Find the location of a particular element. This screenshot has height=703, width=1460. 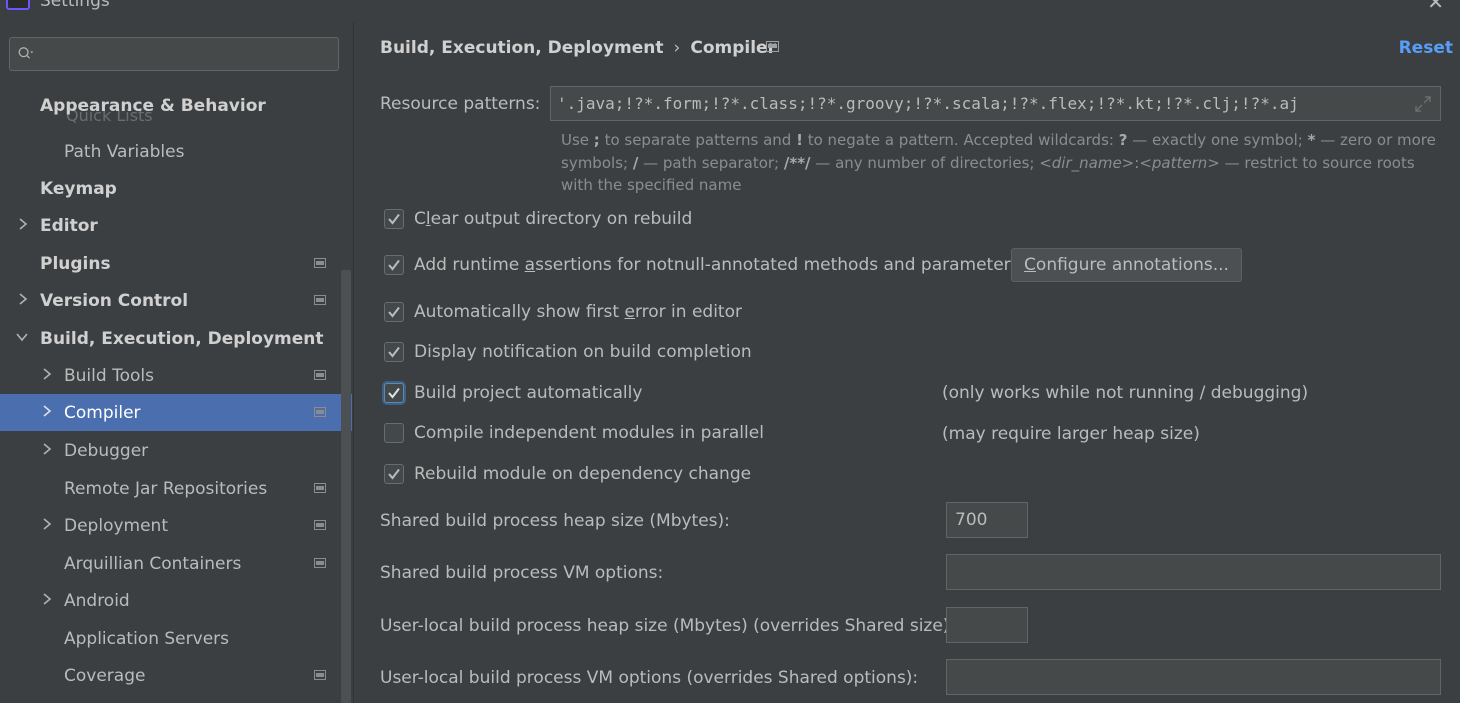

compile-parallel-label: Compile independent modules in parallel is located at coordinates (589, 433).